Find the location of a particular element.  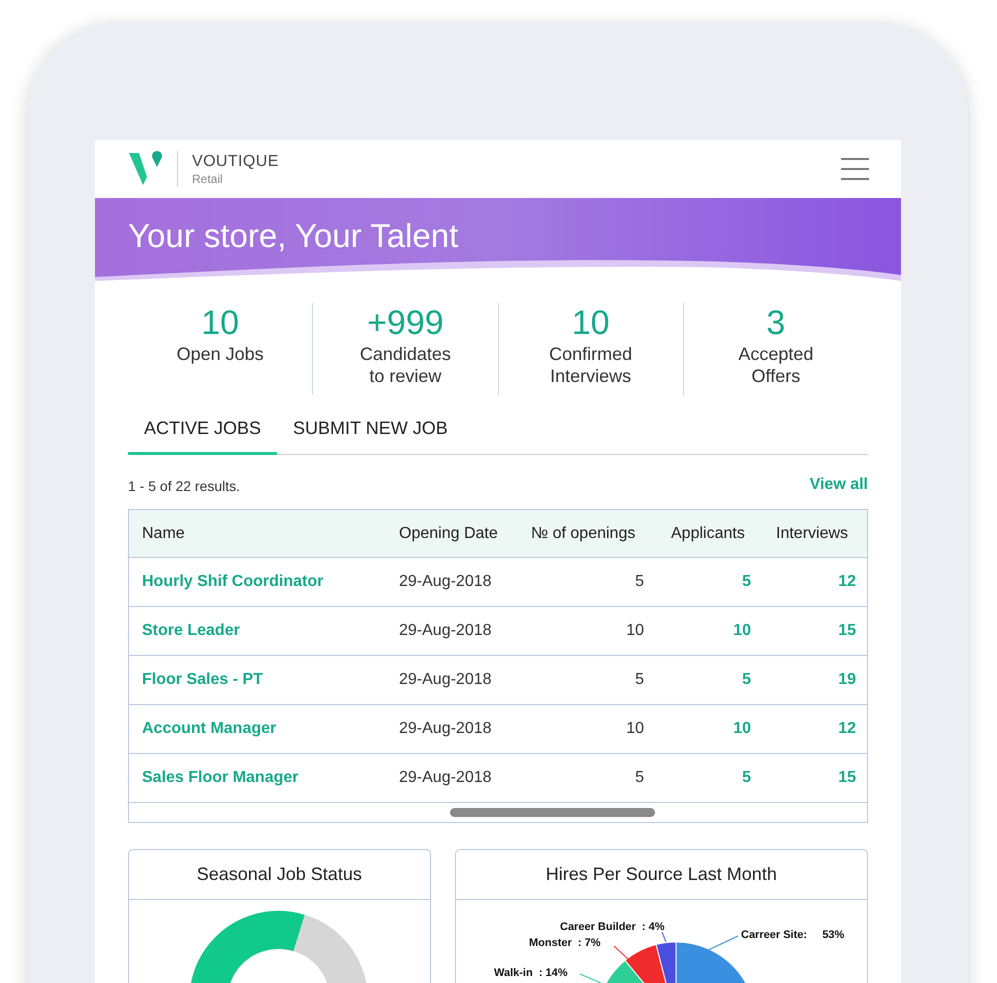

column-header: Name is located at coordinates (163, 534).